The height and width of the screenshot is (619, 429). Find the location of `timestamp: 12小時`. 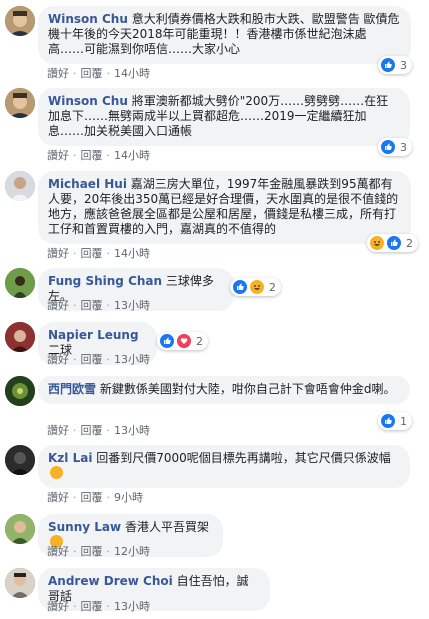

timestamp: 12小時 is located at coordinates (132, 551).